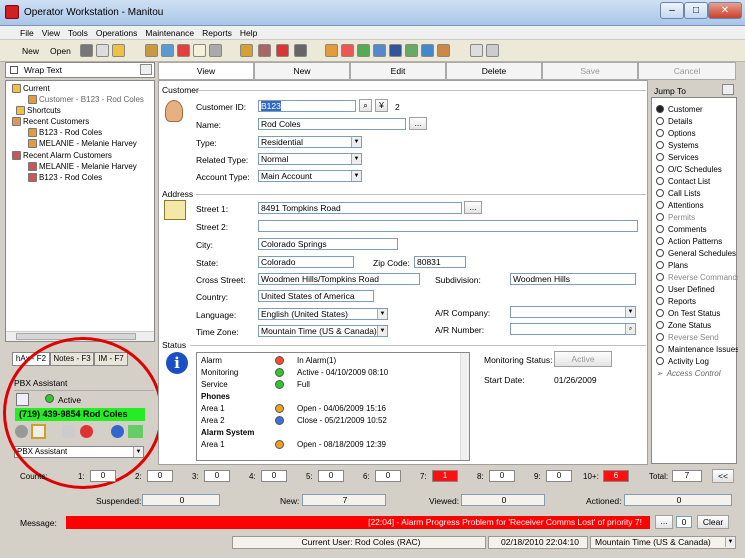  What do you see at coordinates (316, 296) in the screenshot?
I see `country-input: United States of America` at bounding box center [316, 296].